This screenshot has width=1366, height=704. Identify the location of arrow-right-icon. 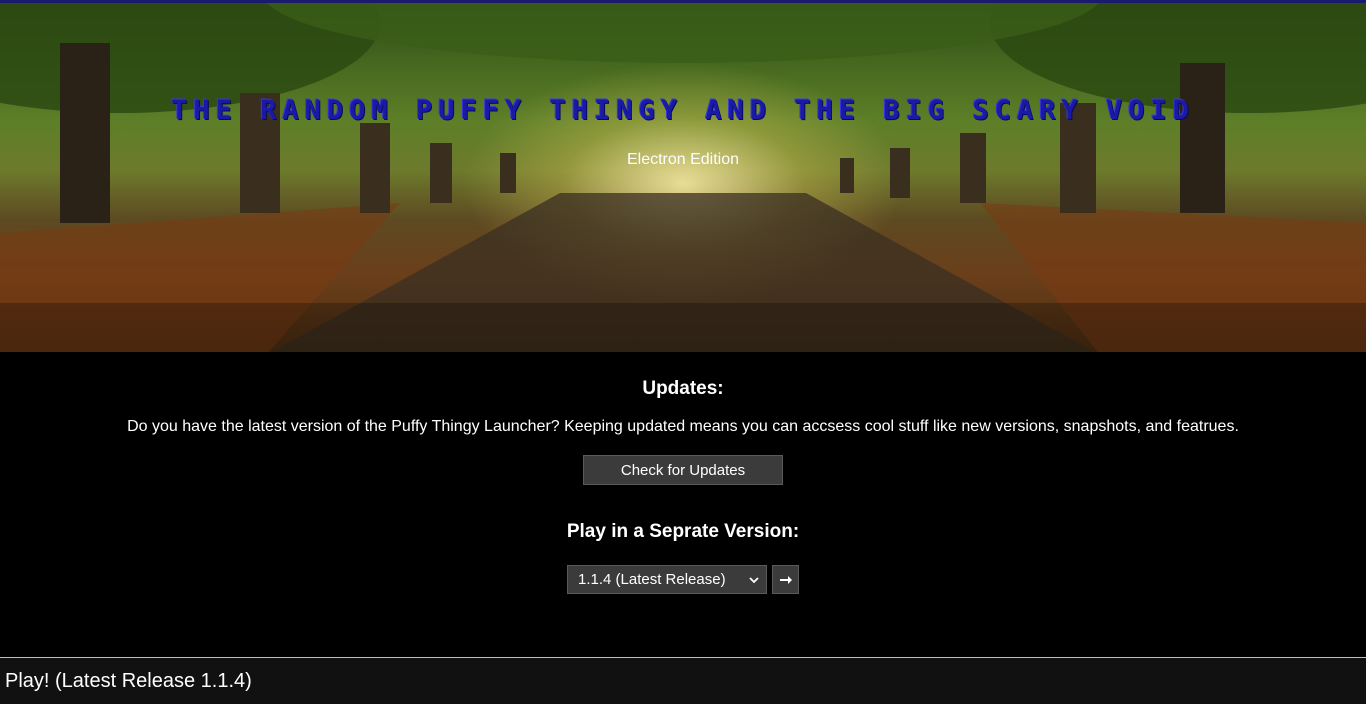
(785, 579).